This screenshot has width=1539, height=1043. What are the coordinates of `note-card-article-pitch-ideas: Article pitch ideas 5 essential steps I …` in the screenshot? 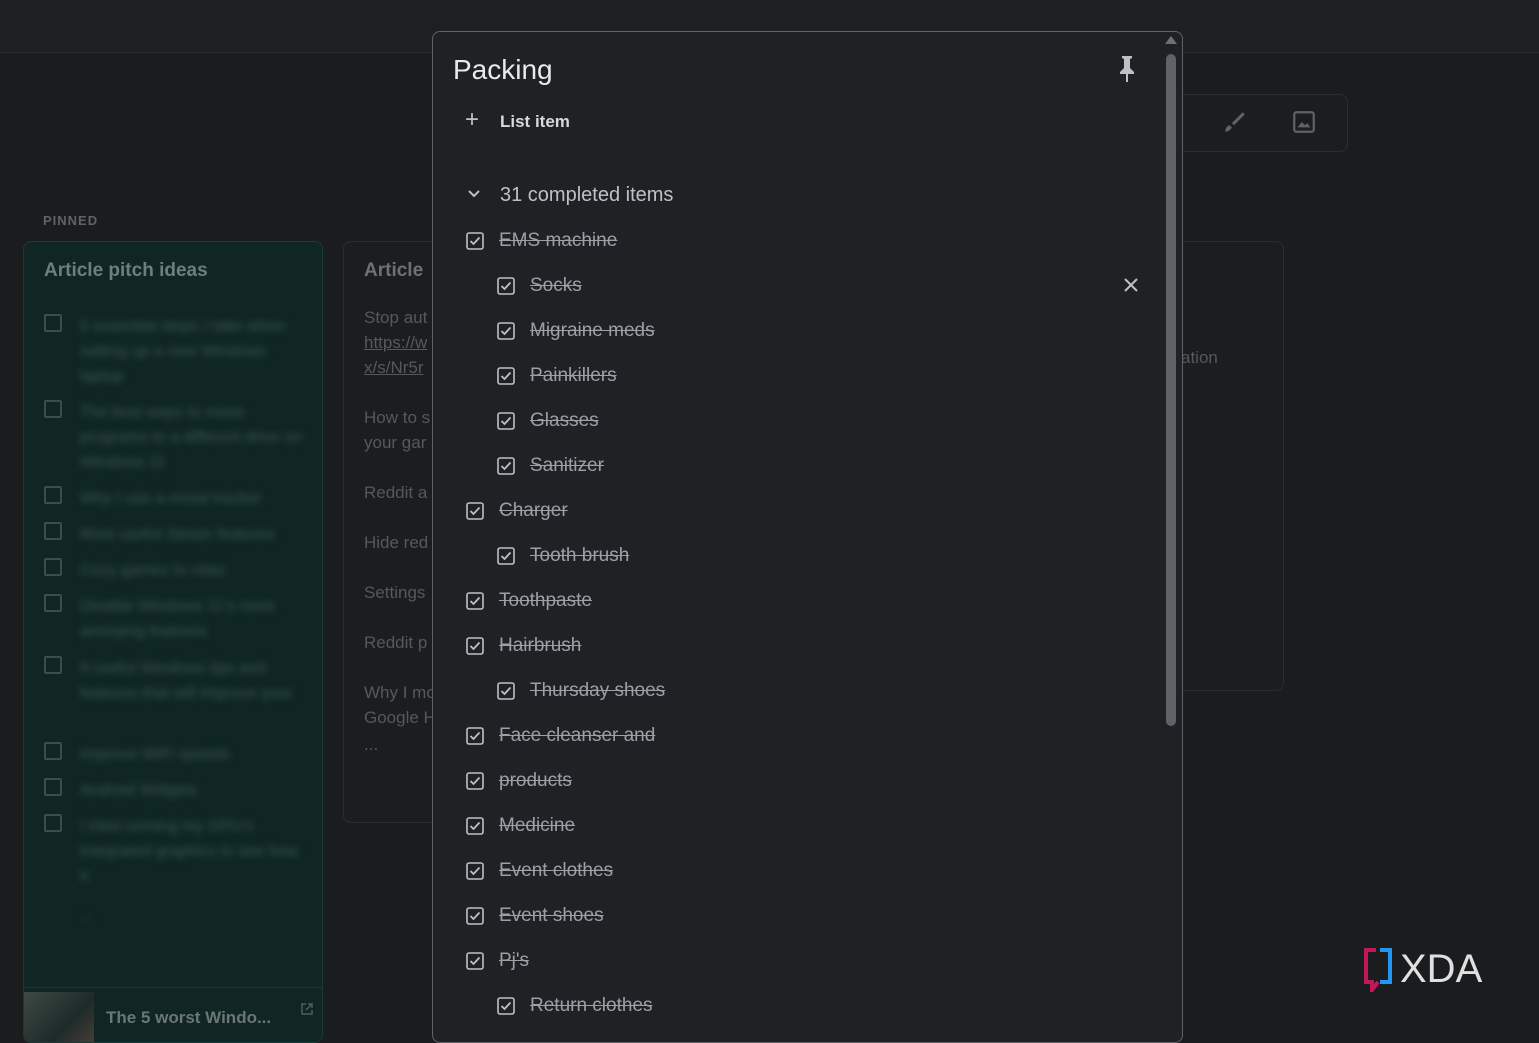 It's located at (173, 642).